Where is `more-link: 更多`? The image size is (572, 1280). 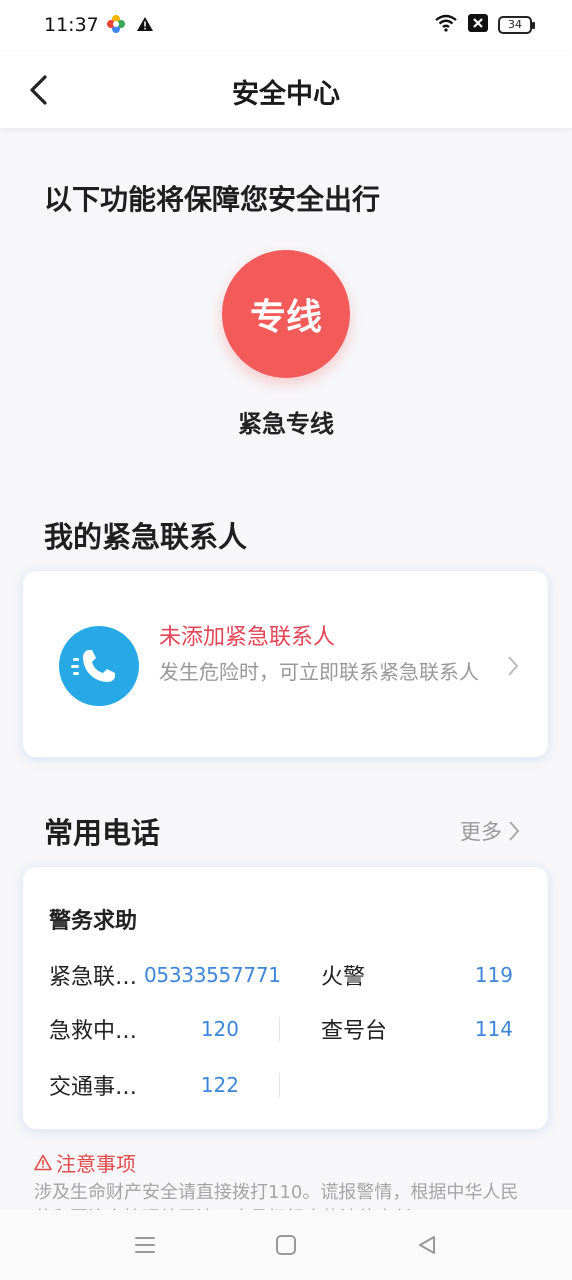
more-link: 更多 is located at coordinates (490, 831).